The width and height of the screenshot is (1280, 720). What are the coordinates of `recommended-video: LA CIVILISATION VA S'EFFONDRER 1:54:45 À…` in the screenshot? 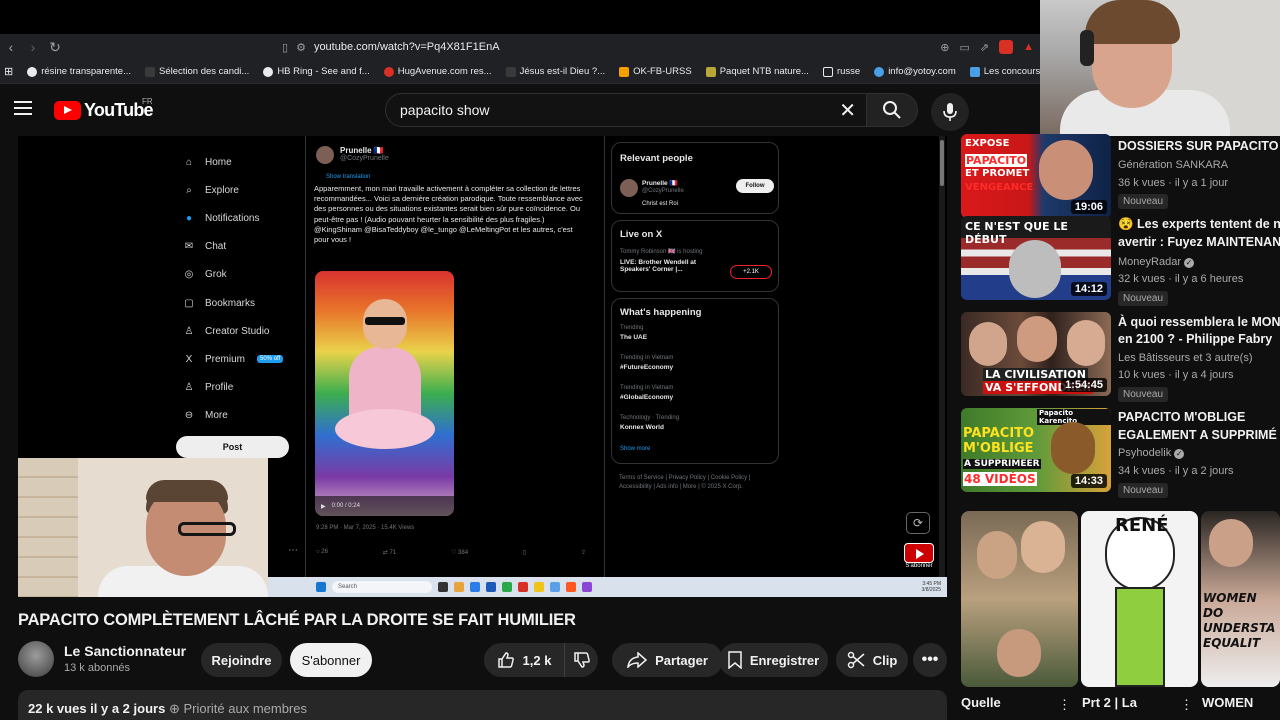 It's located at (1120, 357).